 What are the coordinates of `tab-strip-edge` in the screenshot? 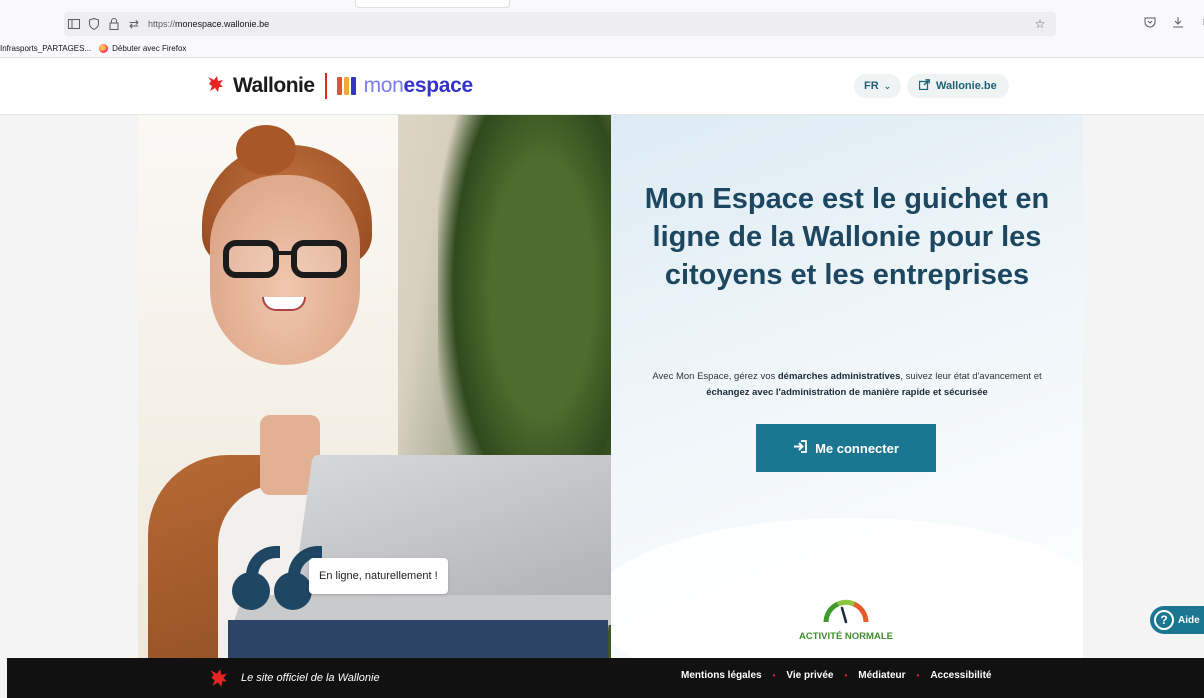 It's located at (432, 4).